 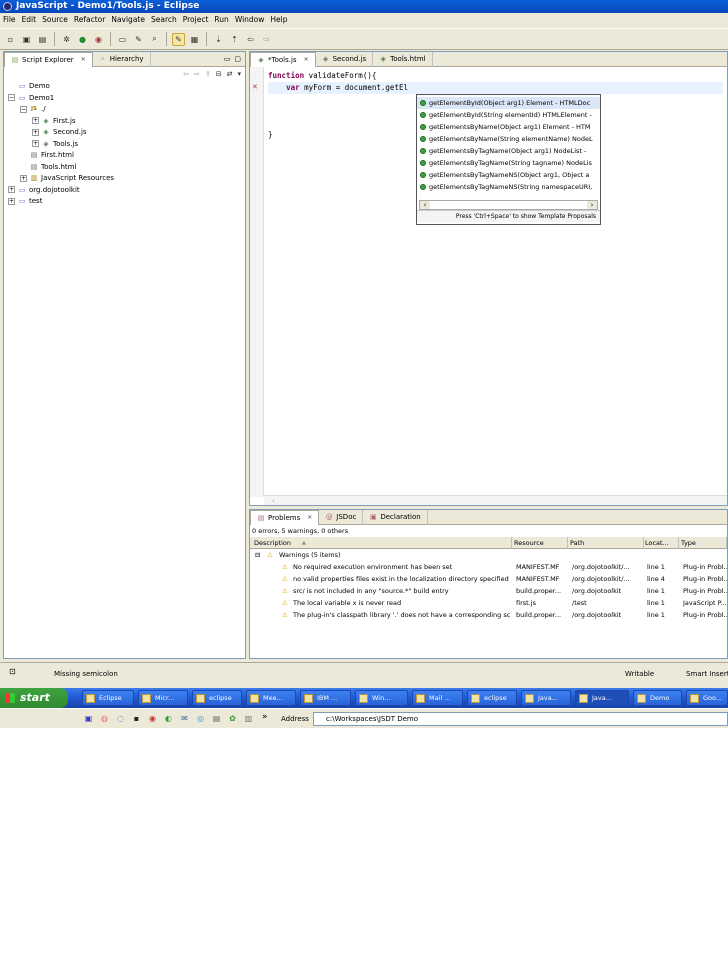 I want to click on proposal-hscrollbar: ‹ ›, so click(x=508, y=205).